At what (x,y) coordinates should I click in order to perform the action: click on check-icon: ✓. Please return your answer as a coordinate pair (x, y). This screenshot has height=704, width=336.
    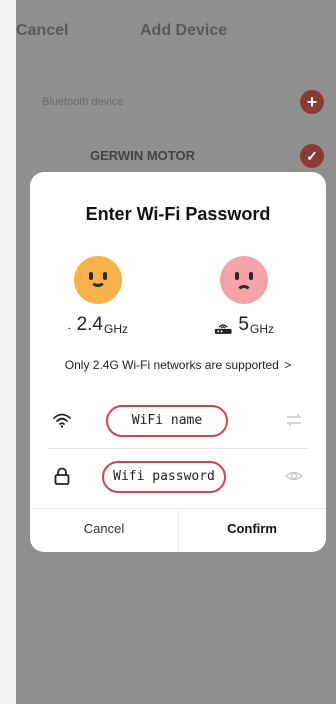
    Looking at the image, I should click on (312, 156).